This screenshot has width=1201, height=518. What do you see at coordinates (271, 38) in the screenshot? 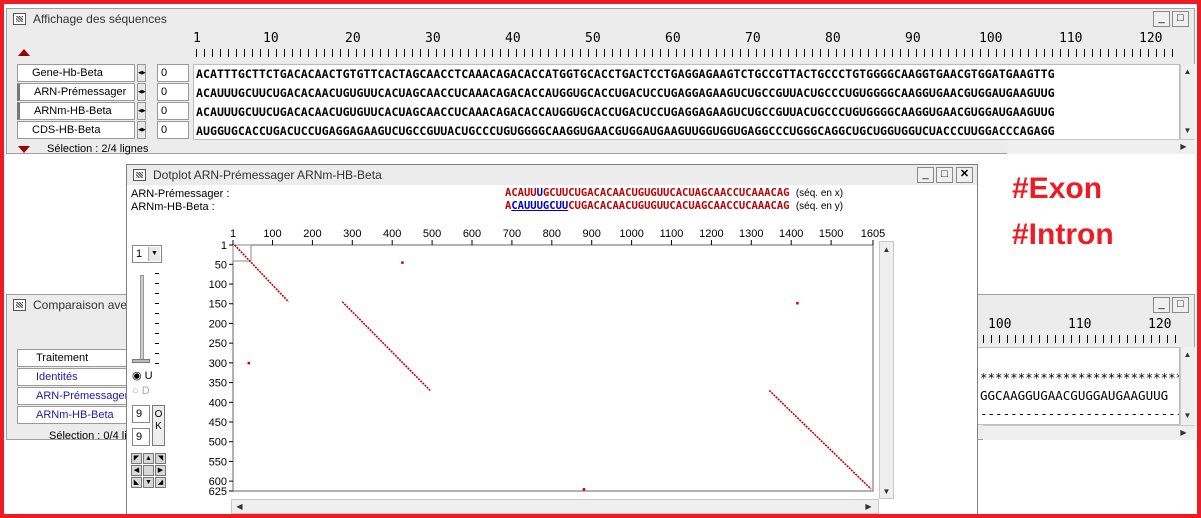
I see `ruler-label: 10` at bounding box center [271, 38].